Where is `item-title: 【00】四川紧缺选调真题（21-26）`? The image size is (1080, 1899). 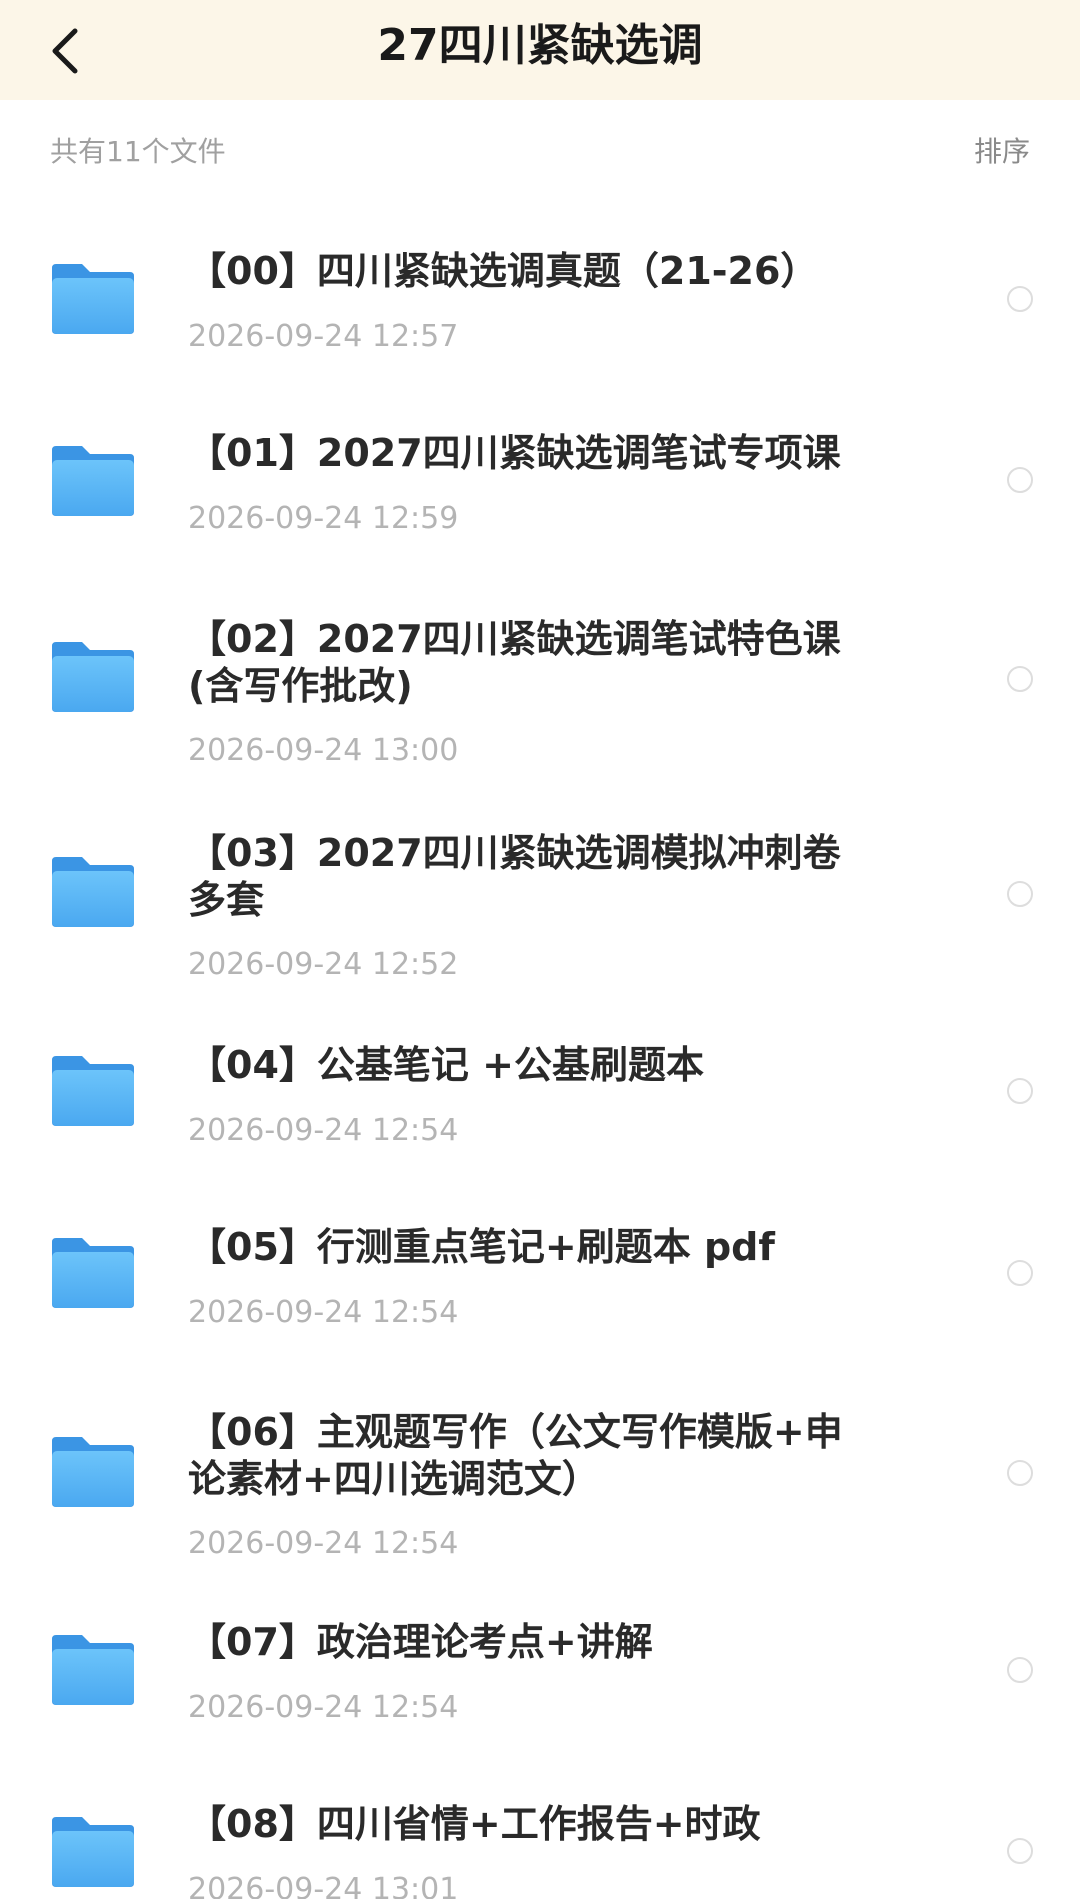 item-title: 【00】四川紧缺选调真题（21-26） is located at coordinates (503, 271).